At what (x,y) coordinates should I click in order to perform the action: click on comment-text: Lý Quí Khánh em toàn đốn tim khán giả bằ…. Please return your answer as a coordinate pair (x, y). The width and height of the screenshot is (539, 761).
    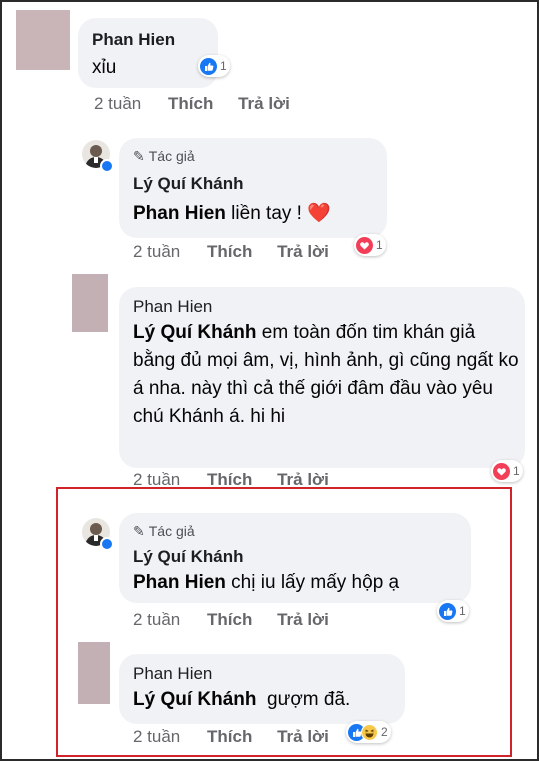
    Looking at the image, I should click on (326, 374).